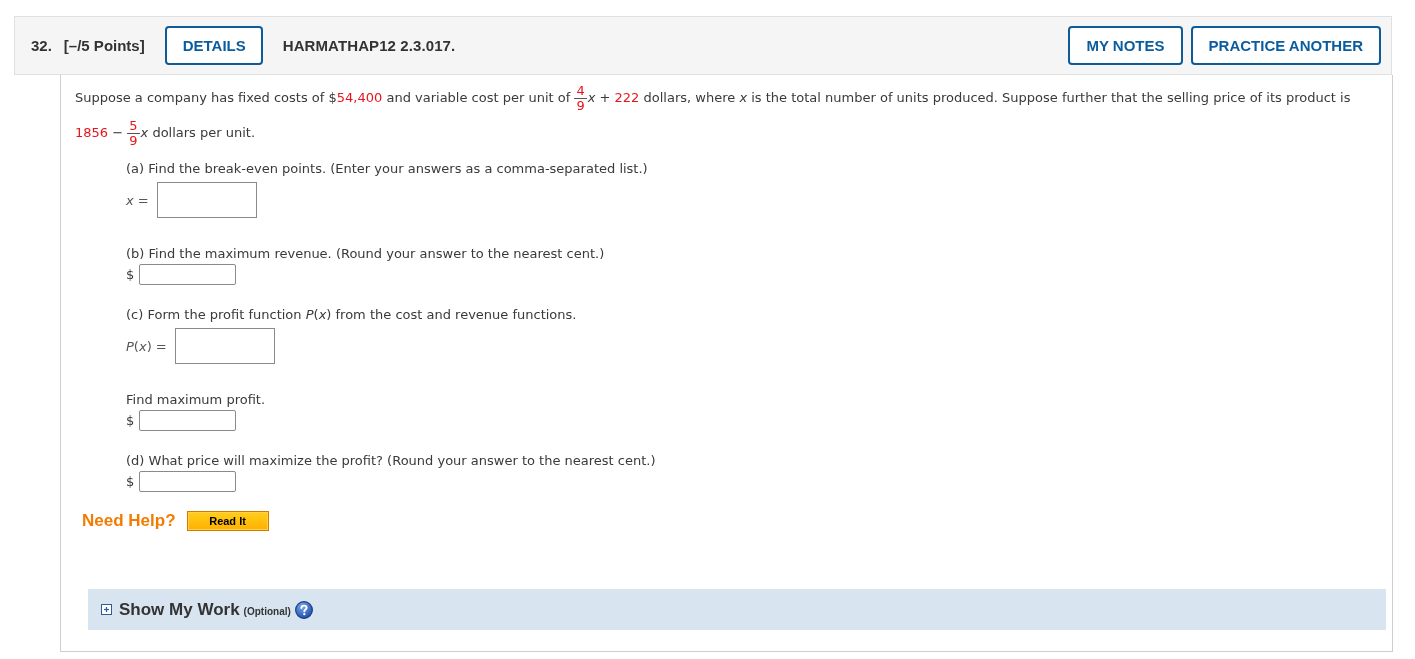 This screenshot has width=1415, height=659. Describe the element at coordinates (129, 521) in the screenshot. I see `need-help-label: Need Help?` at that location.